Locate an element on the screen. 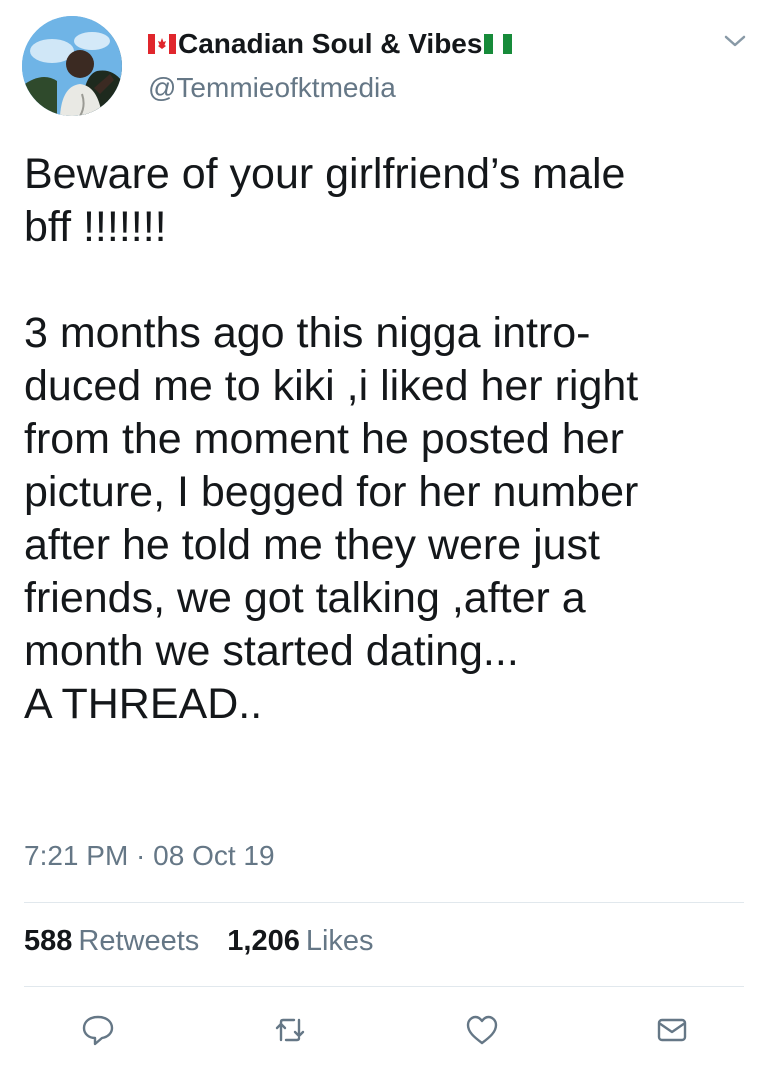 This screenshot has height=1065, width=768. likes-label: Likes is located at coordinates (339, 941).